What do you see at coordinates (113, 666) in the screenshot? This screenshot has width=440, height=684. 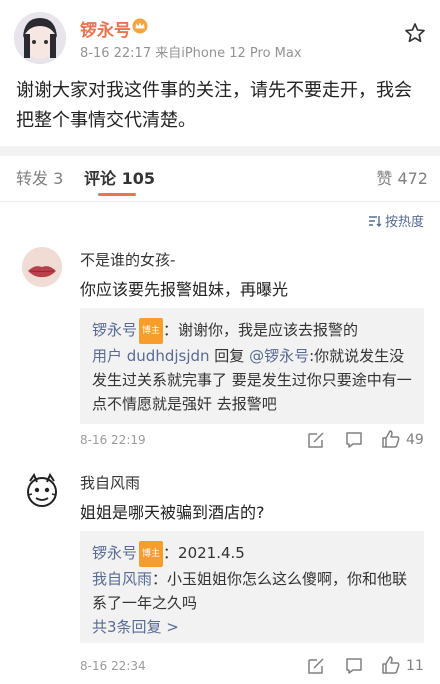 I see `comment-time: 8-16 22:34` at bounding box center [113, 666].